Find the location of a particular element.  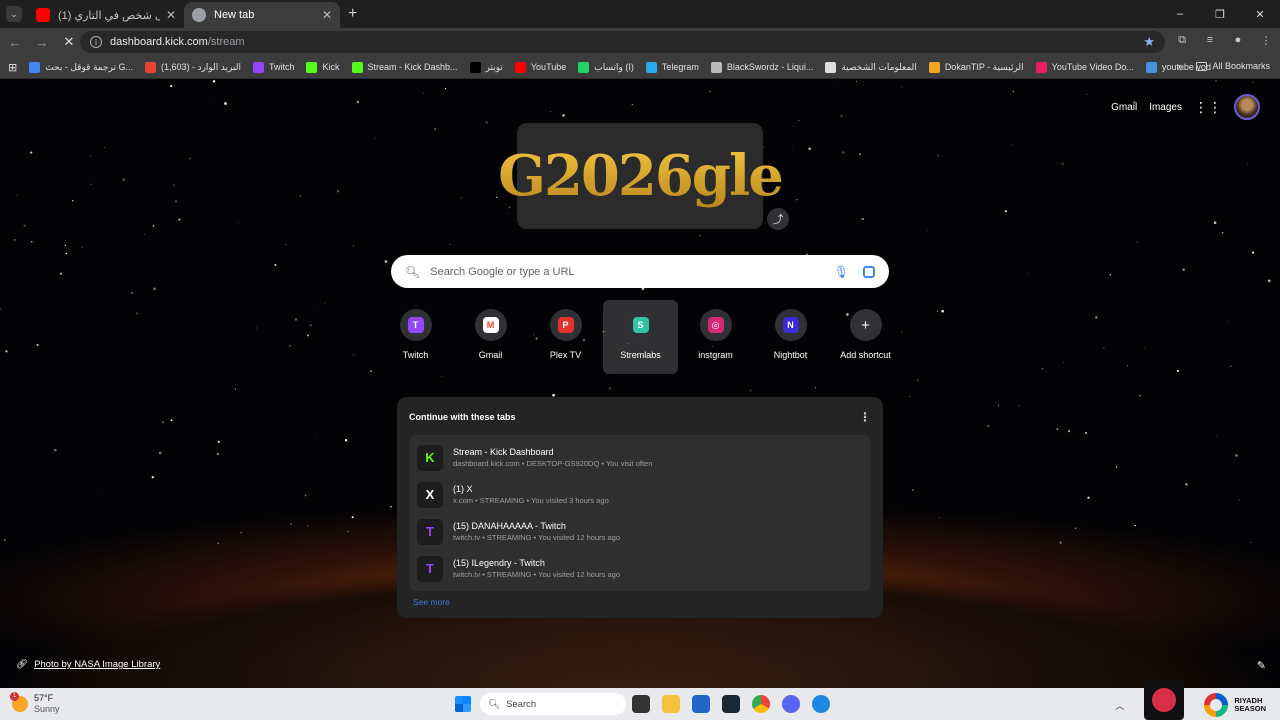

bookmark-item: Kick is located at coordinates (323, 67).